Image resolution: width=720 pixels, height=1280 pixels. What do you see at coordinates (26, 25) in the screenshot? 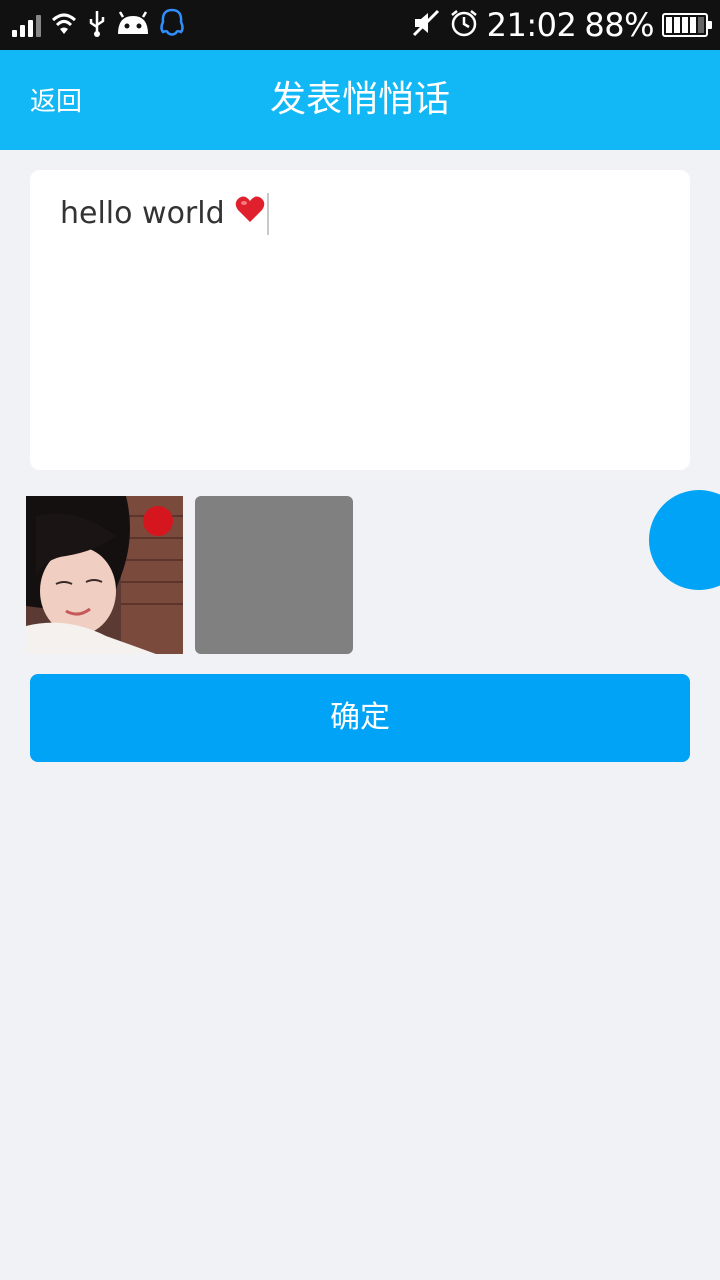
I see `signal-icon` at bounding box center [26, 25].